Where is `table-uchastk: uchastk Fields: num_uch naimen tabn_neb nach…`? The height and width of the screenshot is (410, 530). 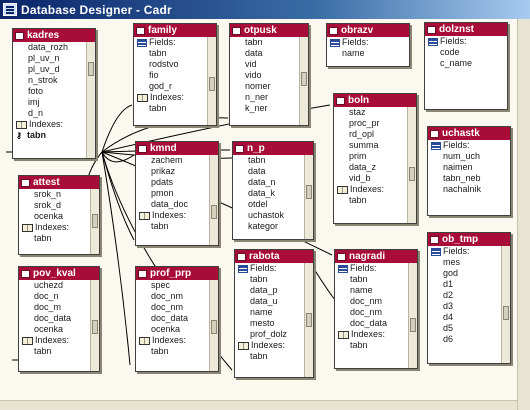
table-uchastk: uchastk Fields: num_uch naimen tabn_neb nach… is located at coordinates (469, 171).